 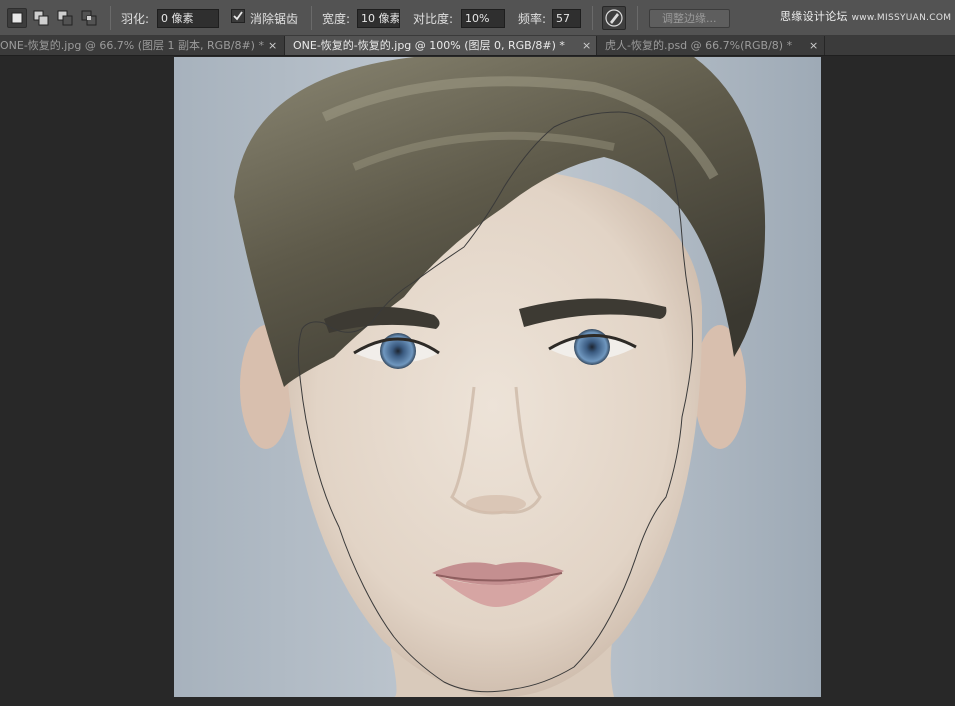 I want to click on antialias-checkbox, so click(x=238, y=16).